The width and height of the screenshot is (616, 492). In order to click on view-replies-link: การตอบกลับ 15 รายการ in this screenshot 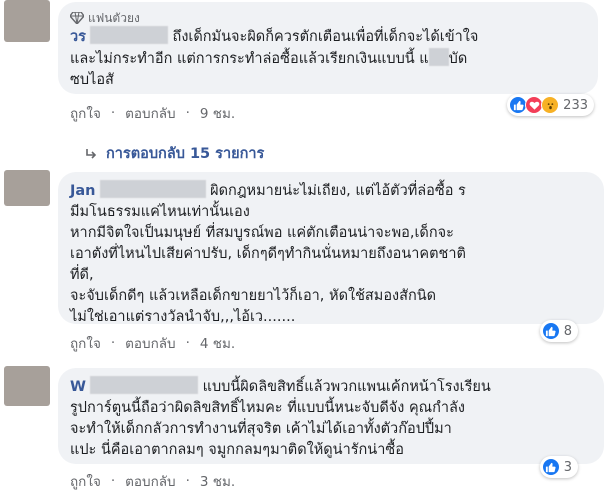, I will do `click(174, 153)`.